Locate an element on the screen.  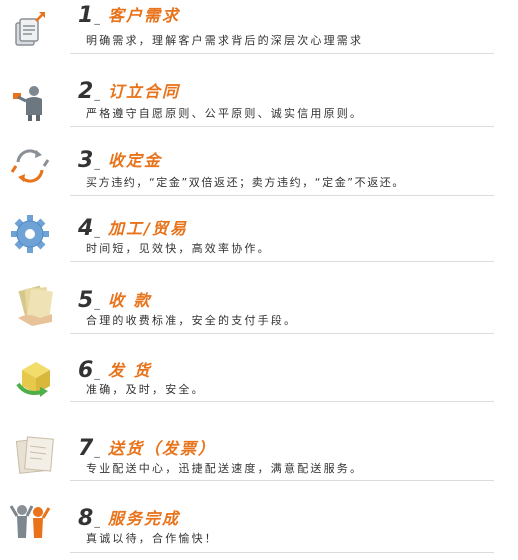
step-description: 明确需求，理解客户需求背后的深层次心理需求 is located at coordinates (225, 40).